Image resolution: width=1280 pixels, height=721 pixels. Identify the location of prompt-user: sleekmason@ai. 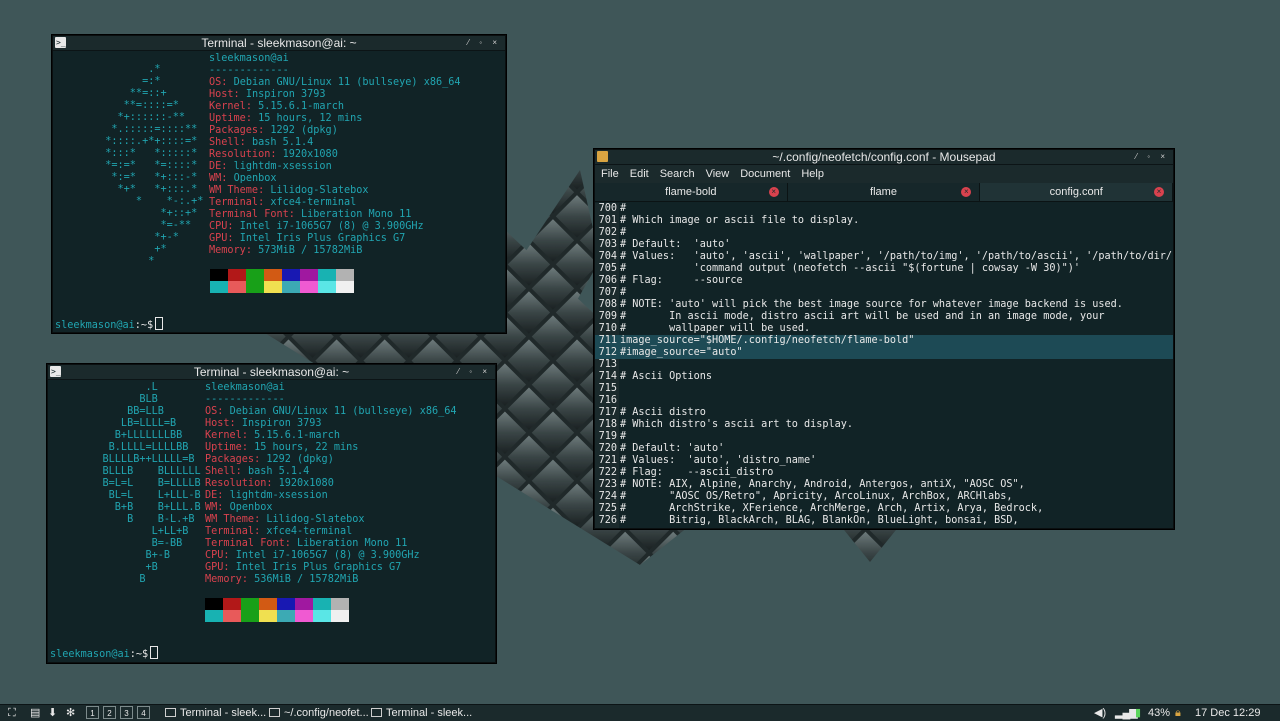
(95, 325).